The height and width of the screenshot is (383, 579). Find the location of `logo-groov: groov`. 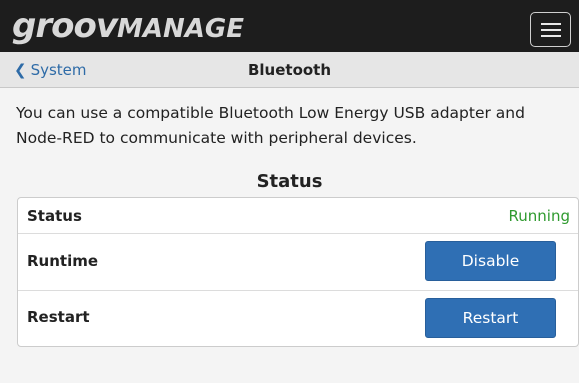

logo-groov: groov is located at coordinates (65, 26).